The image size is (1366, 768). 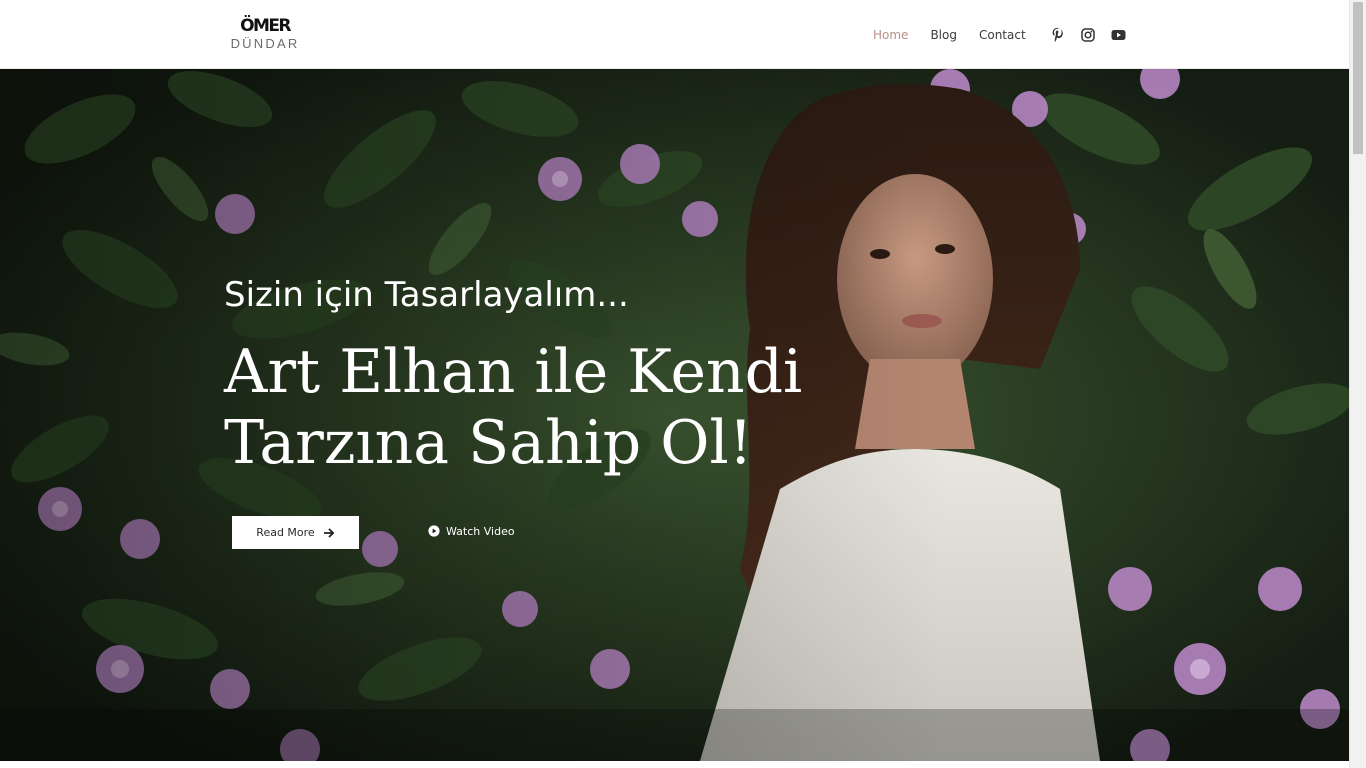 I want to click on logo-surname: DÜNDAR, so click(x=265, y=43).